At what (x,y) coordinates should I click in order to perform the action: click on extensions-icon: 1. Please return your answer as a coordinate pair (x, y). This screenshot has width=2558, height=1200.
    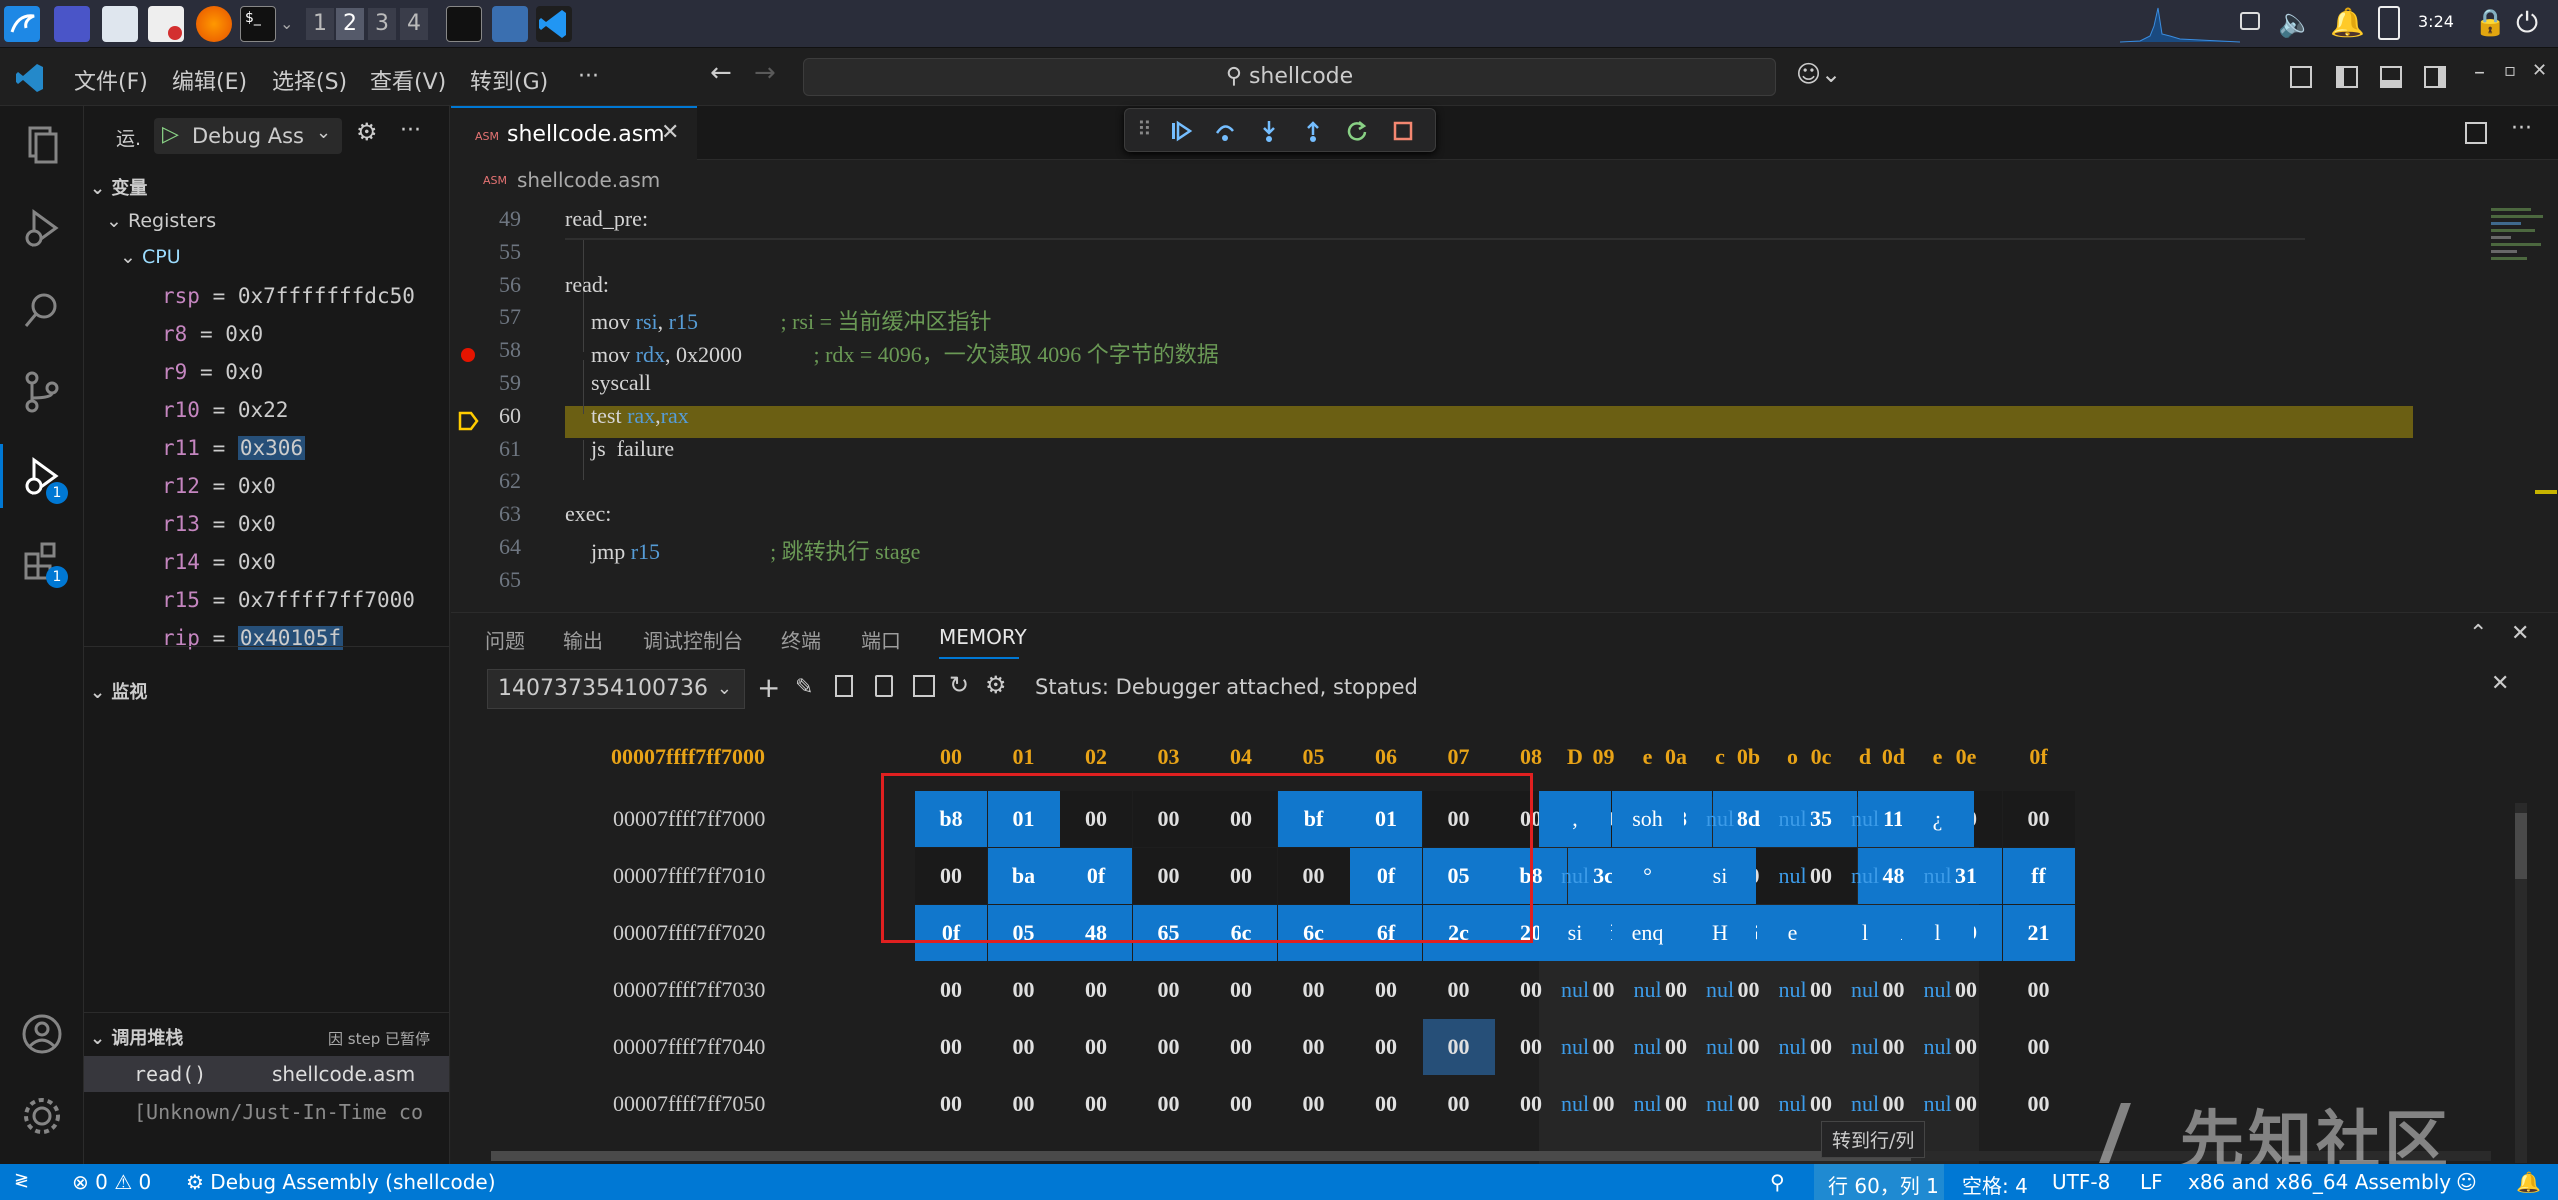
    Looking at the image, I should click on (43, 562).